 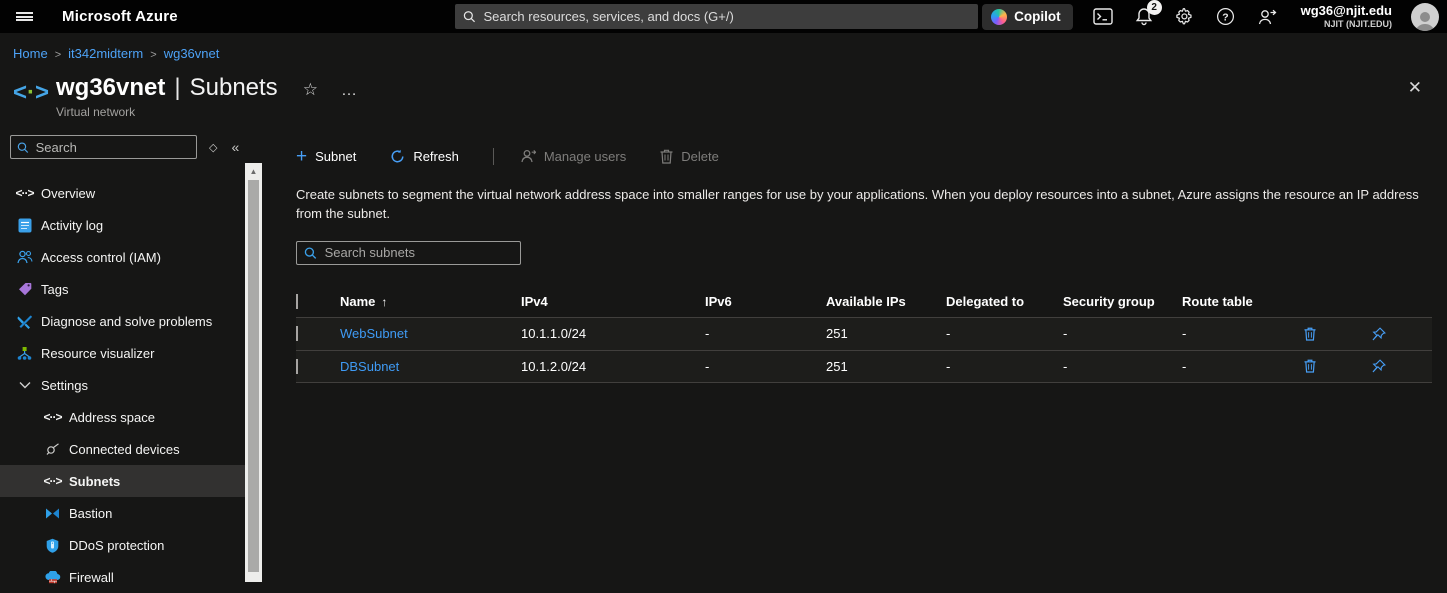 What do you see at coordinates (122, 481) in the screenshot?
I see `sidebar-item-subnets: <··> Subnets` at bounding box center [122, 481].